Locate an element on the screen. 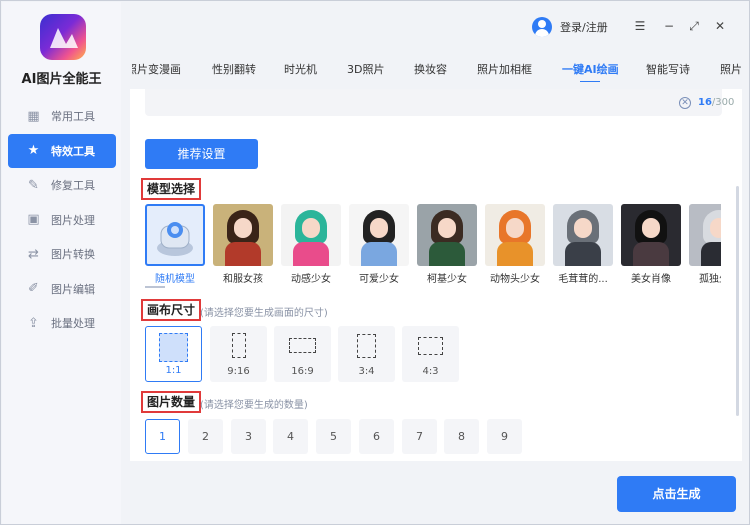 The height and width of the screenshot is (525, 750). tab-gender-swap: 性别翻转 is located at coordinates (234, 69).